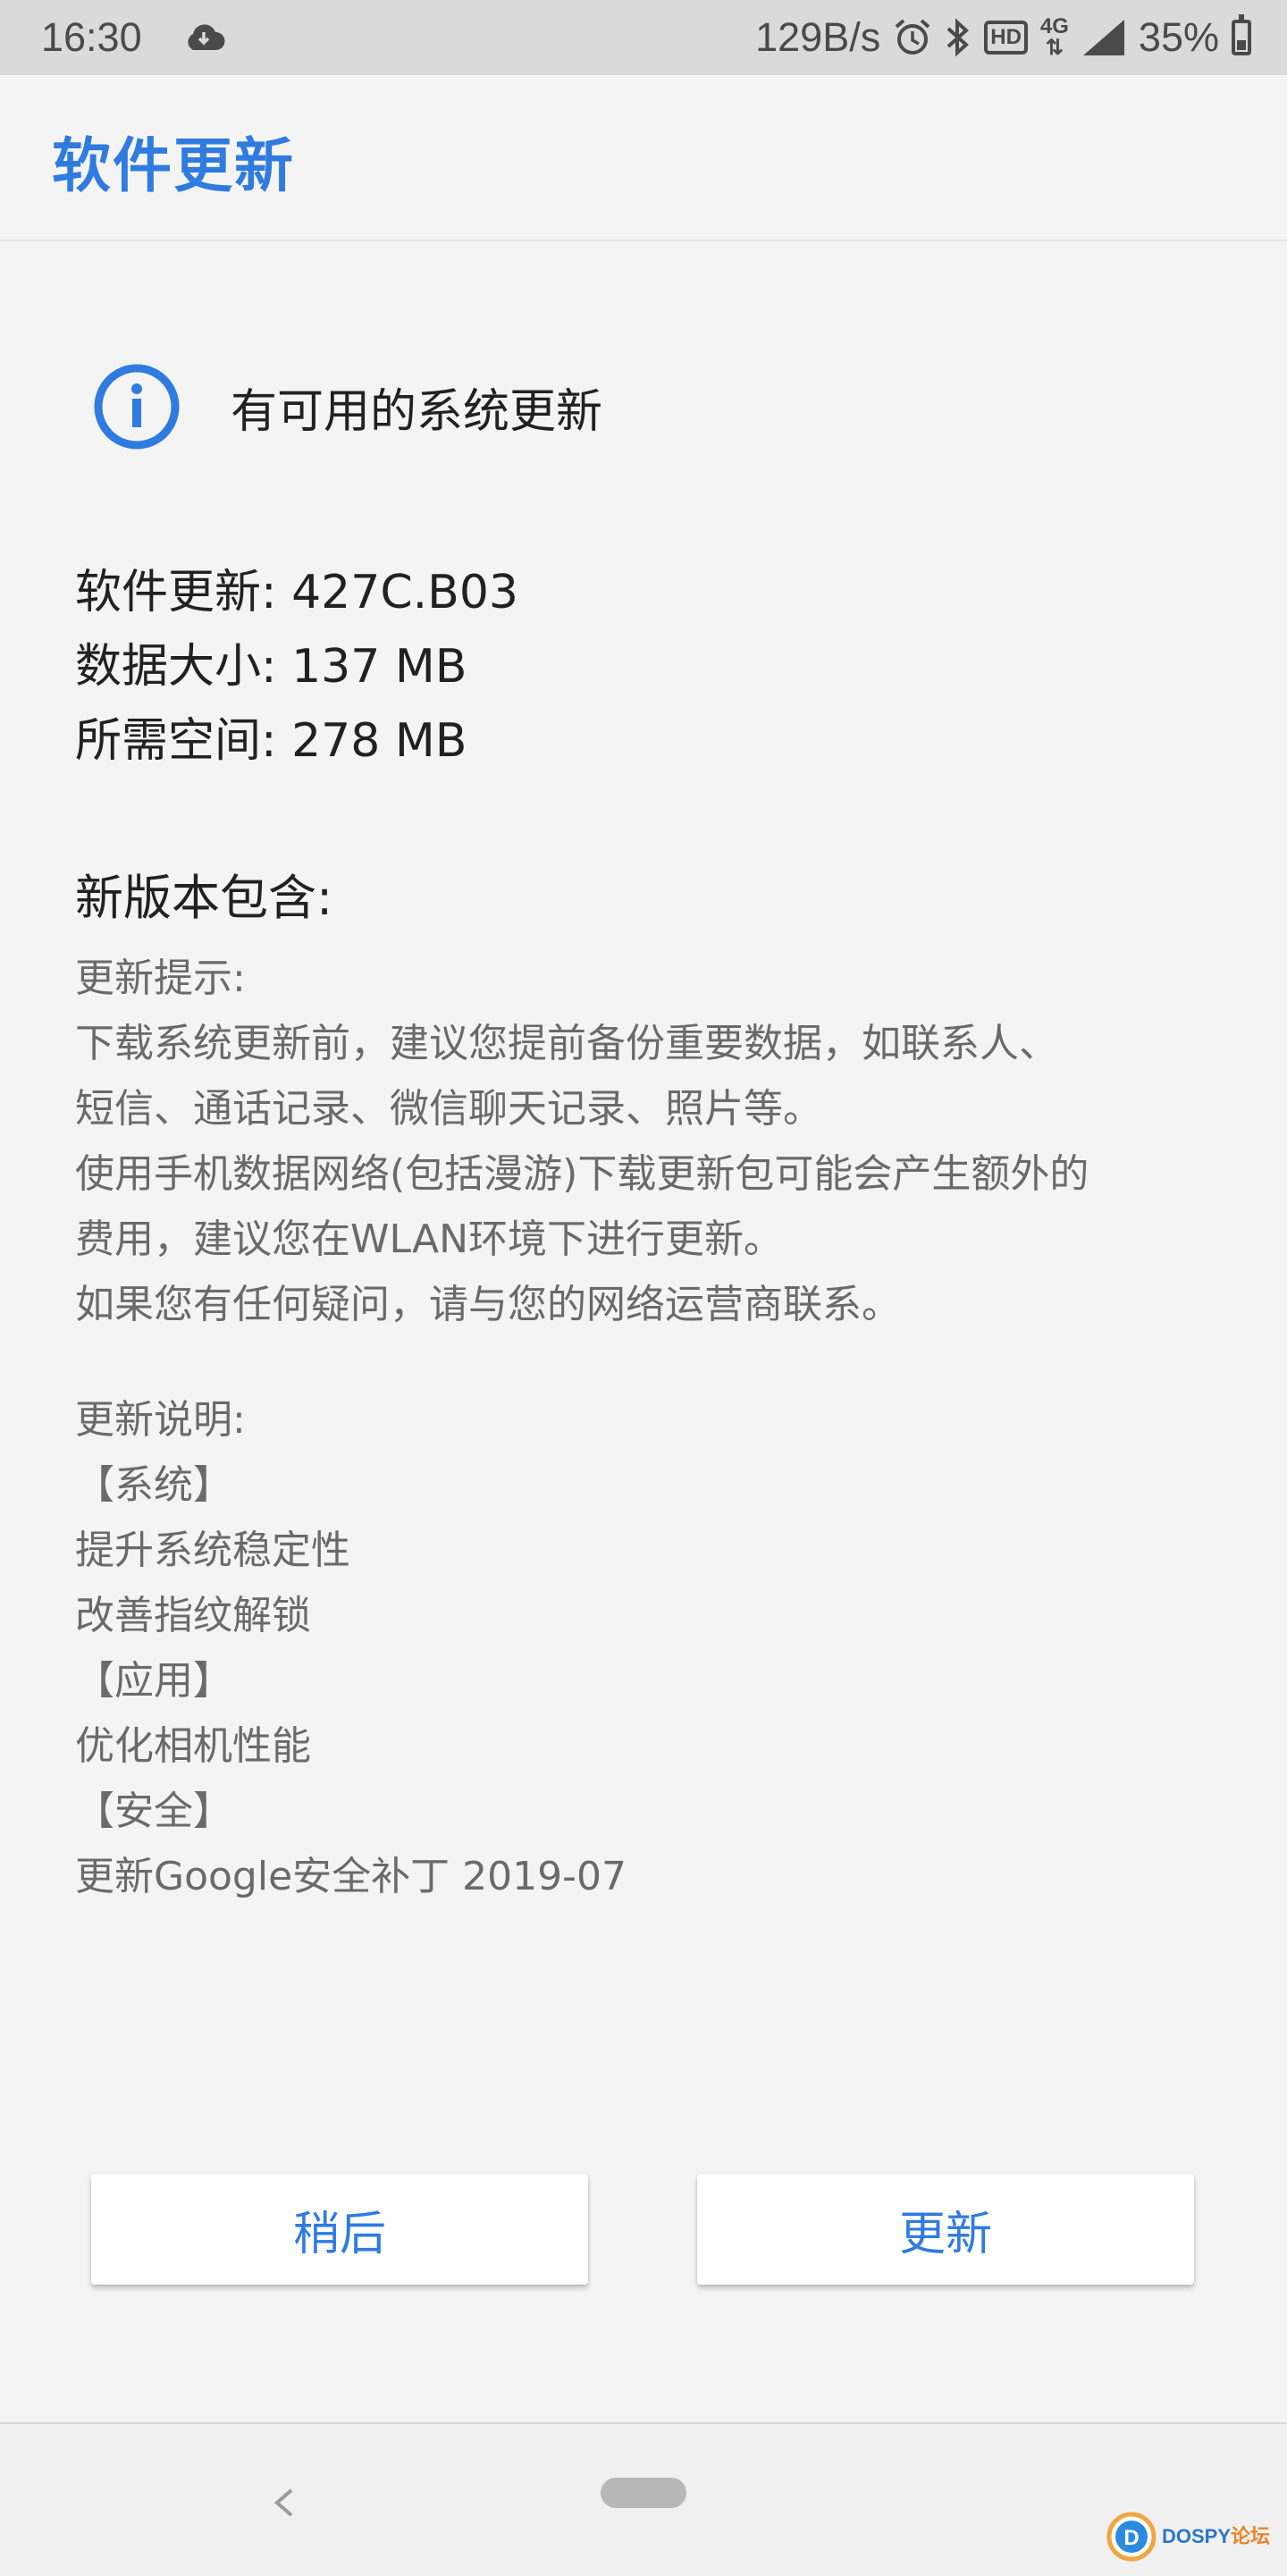 The image size is (1287, 2576). Describe the element at coordinates (204, 898) in the screenshot. I see `contents-heading: 新版本包含:` at that location.